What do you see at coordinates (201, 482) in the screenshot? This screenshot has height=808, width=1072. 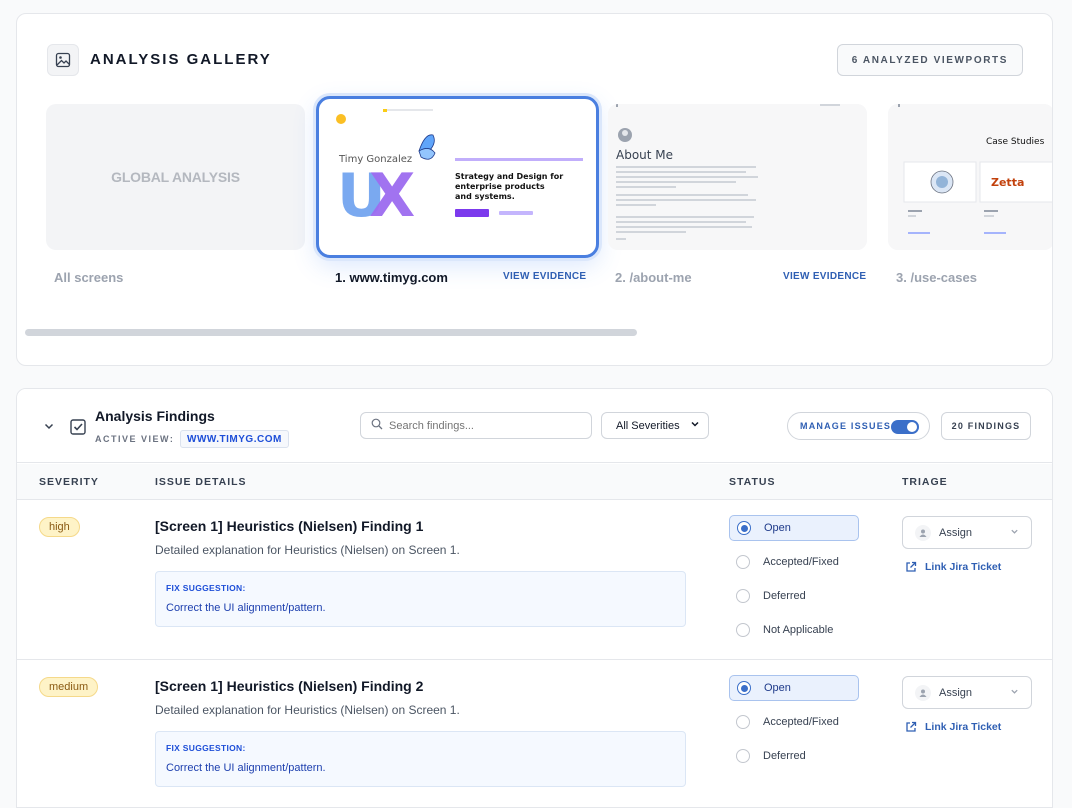 I see `column-header-issue-details: ISSUE DETAILS` at bounding box center [201, 482].